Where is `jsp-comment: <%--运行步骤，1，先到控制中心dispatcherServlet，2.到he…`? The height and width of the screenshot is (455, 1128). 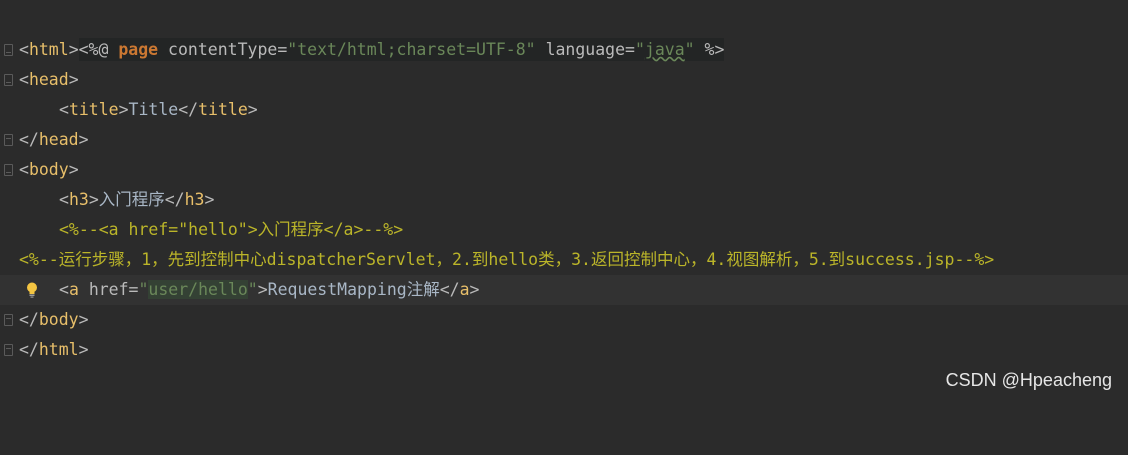 jsp-comment: <%--运行步骤，1，先到控制中心dispatcherServlet，2.到he… is located at coordinates (507, 259).